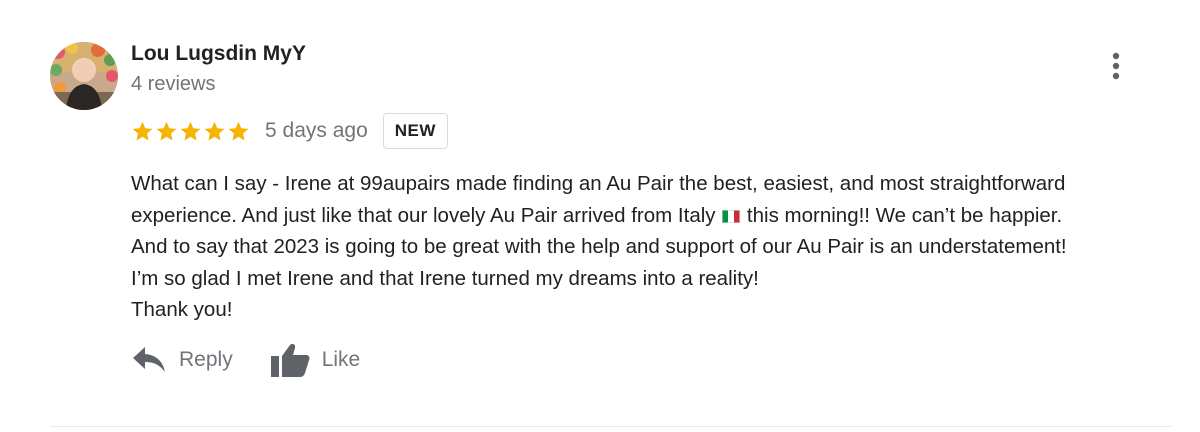  Describe the element at coordinates (415, 131) in the screenshot. I see `new-badge: NEW` at that location.